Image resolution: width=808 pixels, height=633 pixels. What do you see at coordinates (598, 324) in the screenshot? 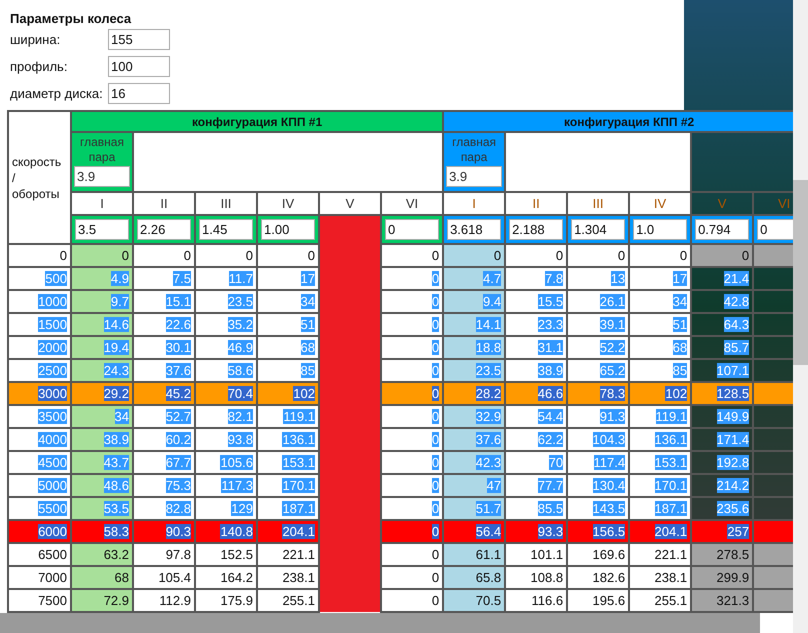
I see `table-cell: 39.1` at bounding box center [598, 324].